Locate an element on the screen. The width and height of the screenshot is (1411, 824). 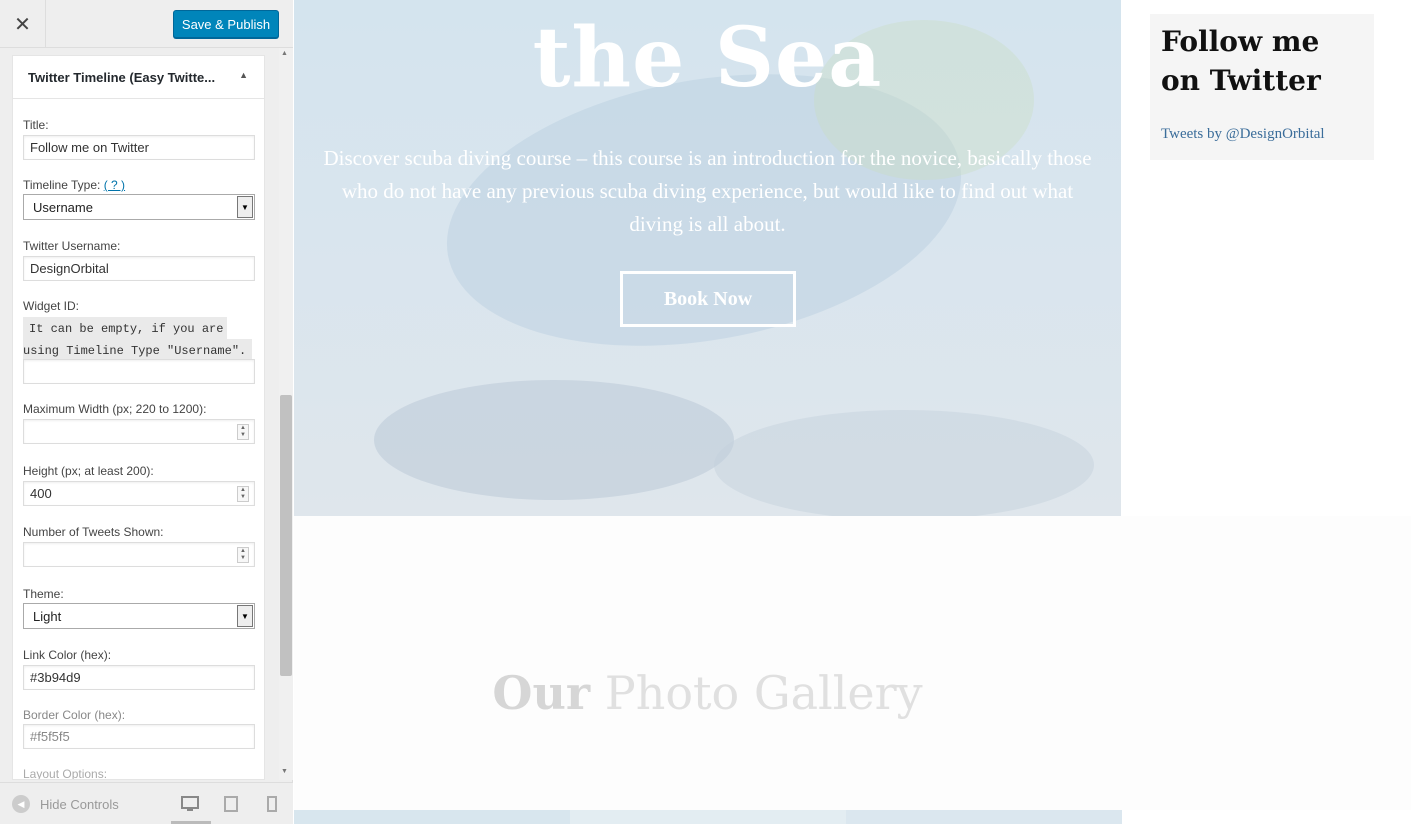
hide-controls-button: ◀ Hide Controls is located at coordinates (65, 804).